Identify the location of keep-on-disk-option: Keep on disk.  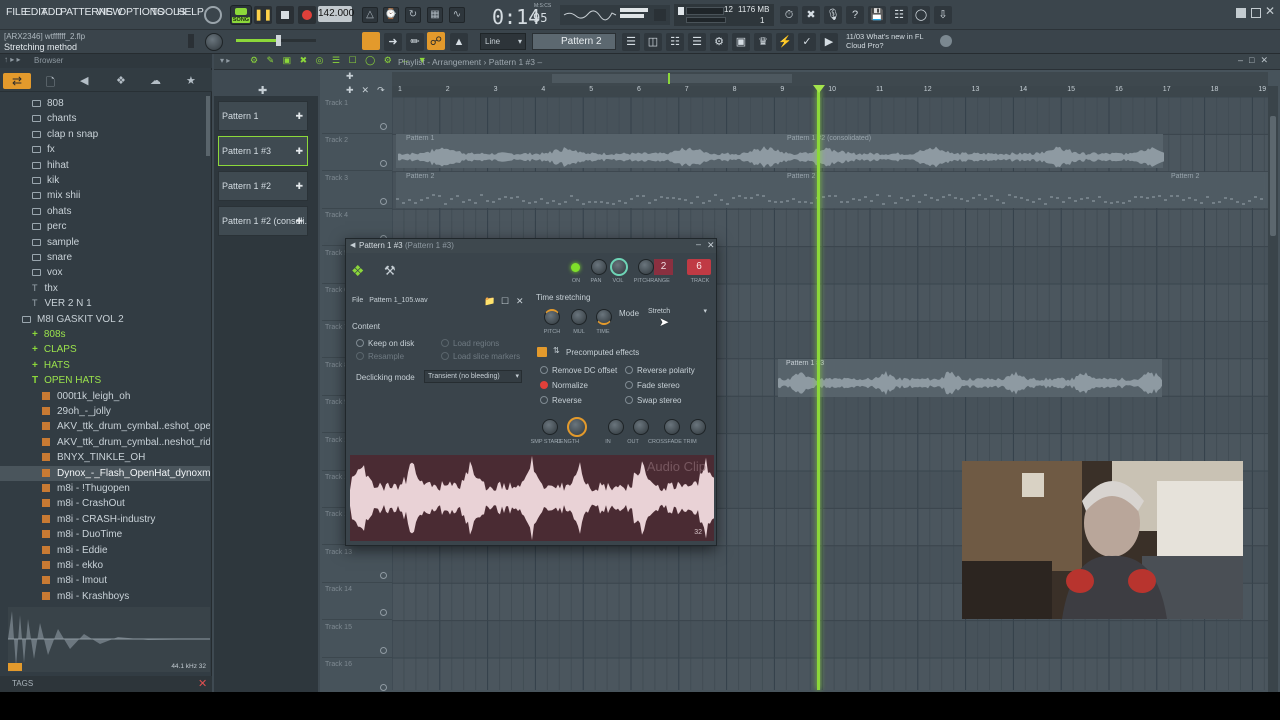
(385, 343).